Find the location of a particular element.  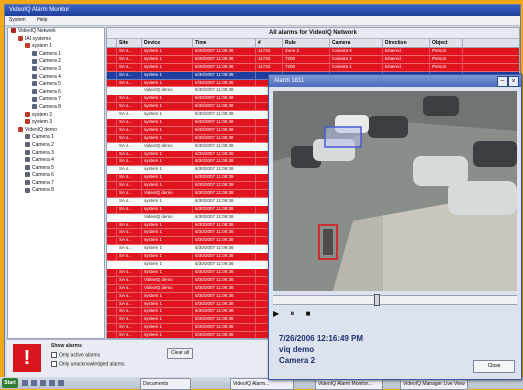

tree-item: system 1 is located at coordinates (56, 47).